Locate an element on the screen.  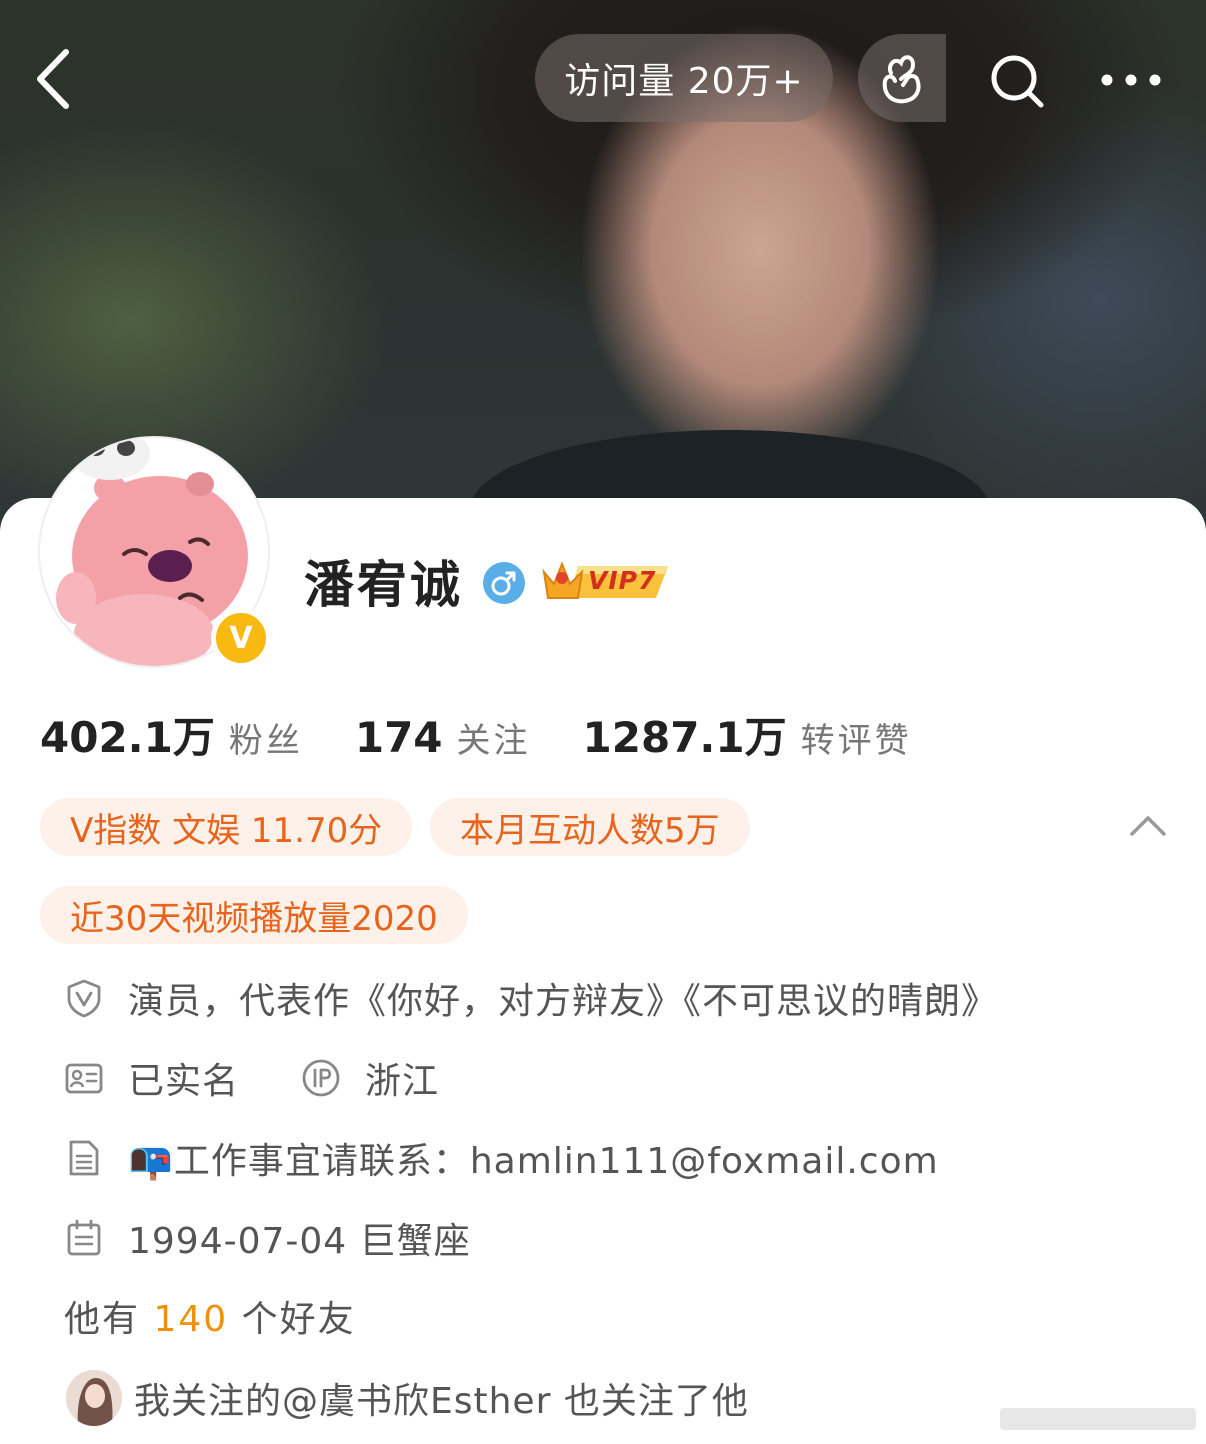
more-dots-icon is located at coordinates (1131, 80).